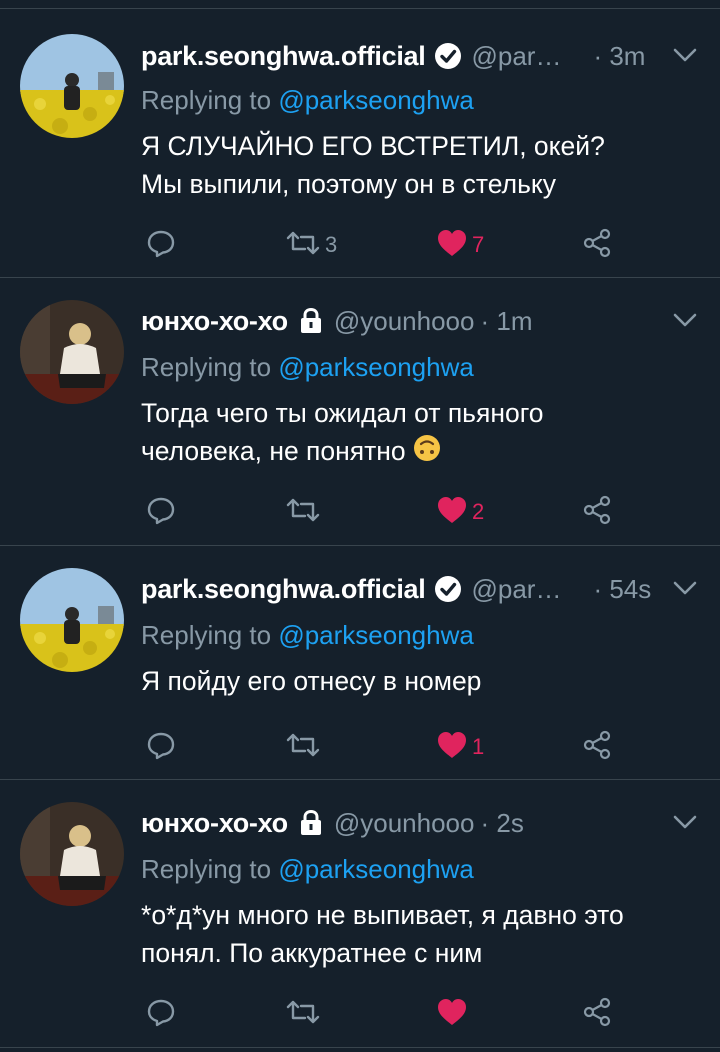  I want to click on tweet-text-line: Тогда чего ты ожидал от пьяного, so click(342, 413).